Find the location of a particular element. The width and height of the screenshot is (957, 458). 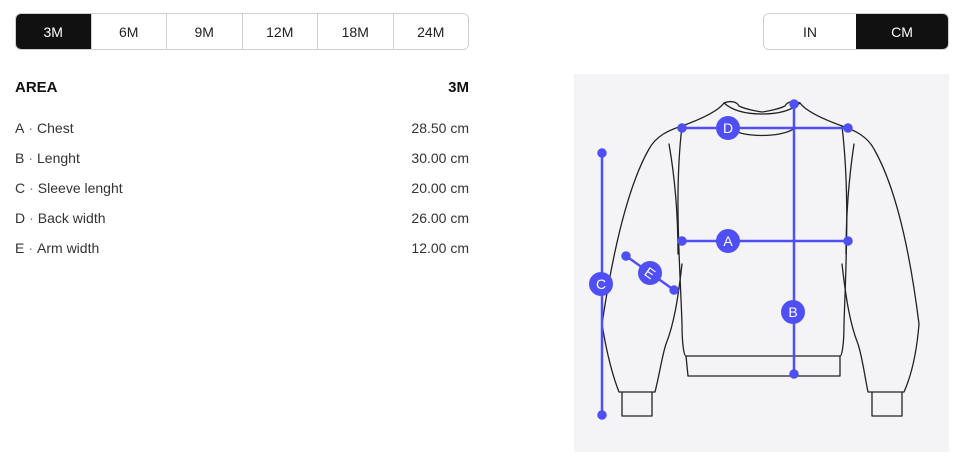

measurement-label: C · Sleeve lenght is located at coordinates (69, 188).